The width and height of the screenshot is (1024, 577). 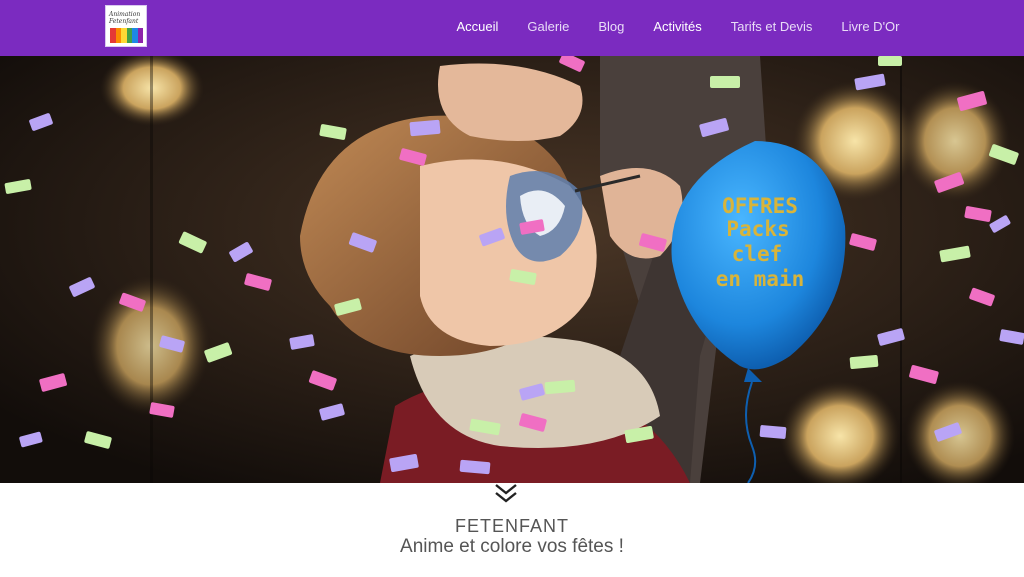 I want to click on site-logo: Animation Fetenfant, so click(x=126, y=26).